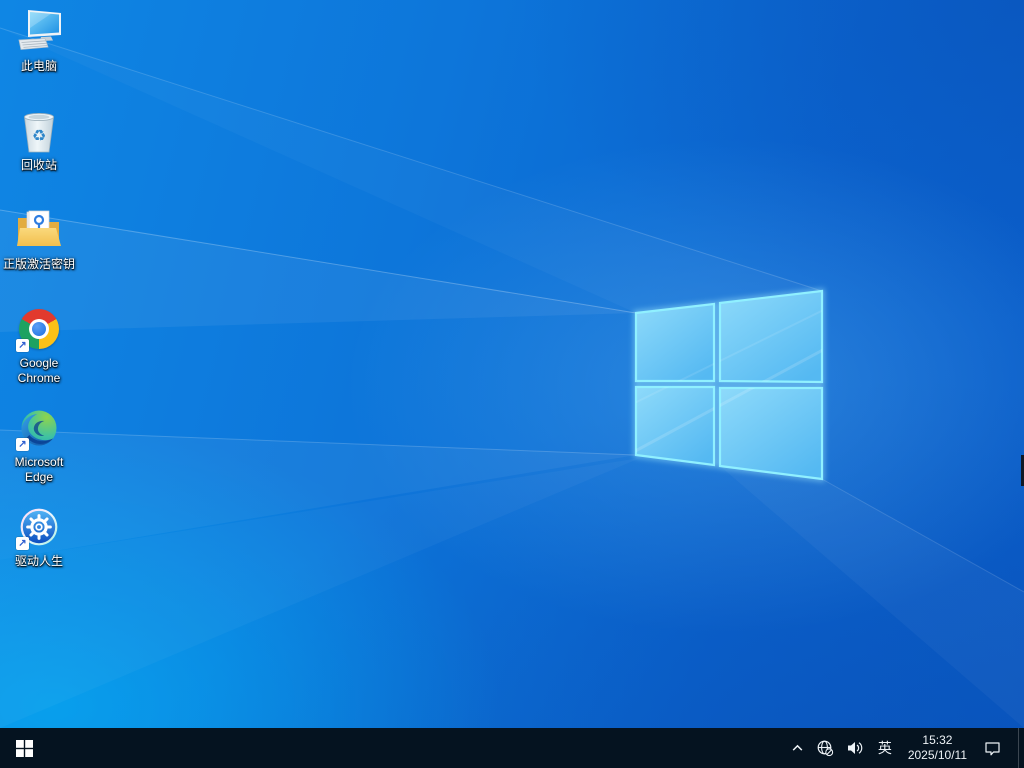 This screenshot has height=768, width=1024. What do you see at coordinates (39, 52) in the screenshot?
I see `desktop-icon-this-pc: 此电脑` at bounding box center [39, 52].